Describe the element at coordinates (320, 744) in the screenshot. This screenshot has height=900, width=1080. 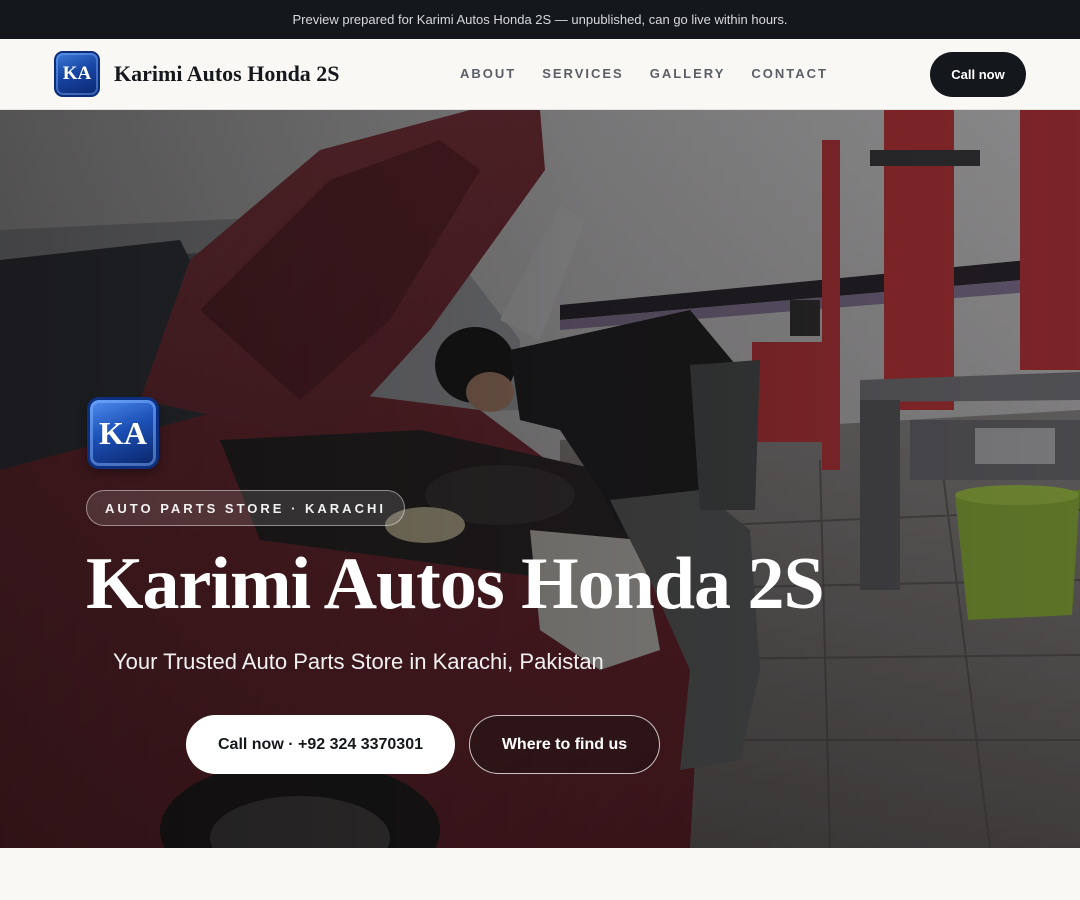
I see `call-now-button: Call now · +92 324 3370301` at that location.